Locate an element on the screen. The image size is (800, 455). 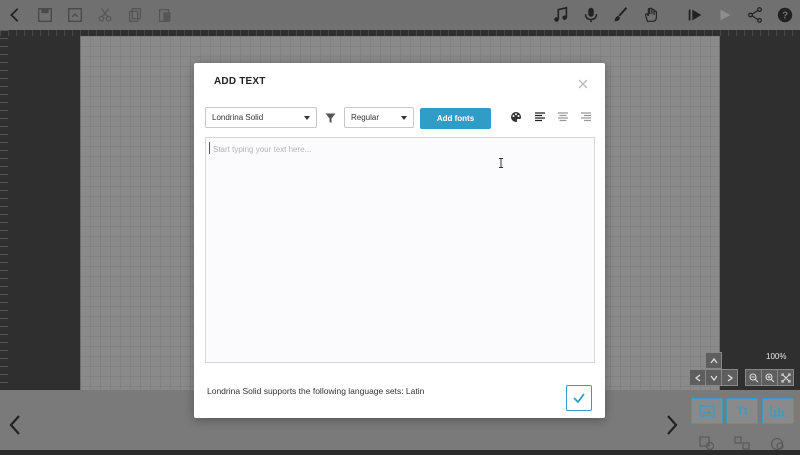
video-icon is located at coordinates (777, 443).